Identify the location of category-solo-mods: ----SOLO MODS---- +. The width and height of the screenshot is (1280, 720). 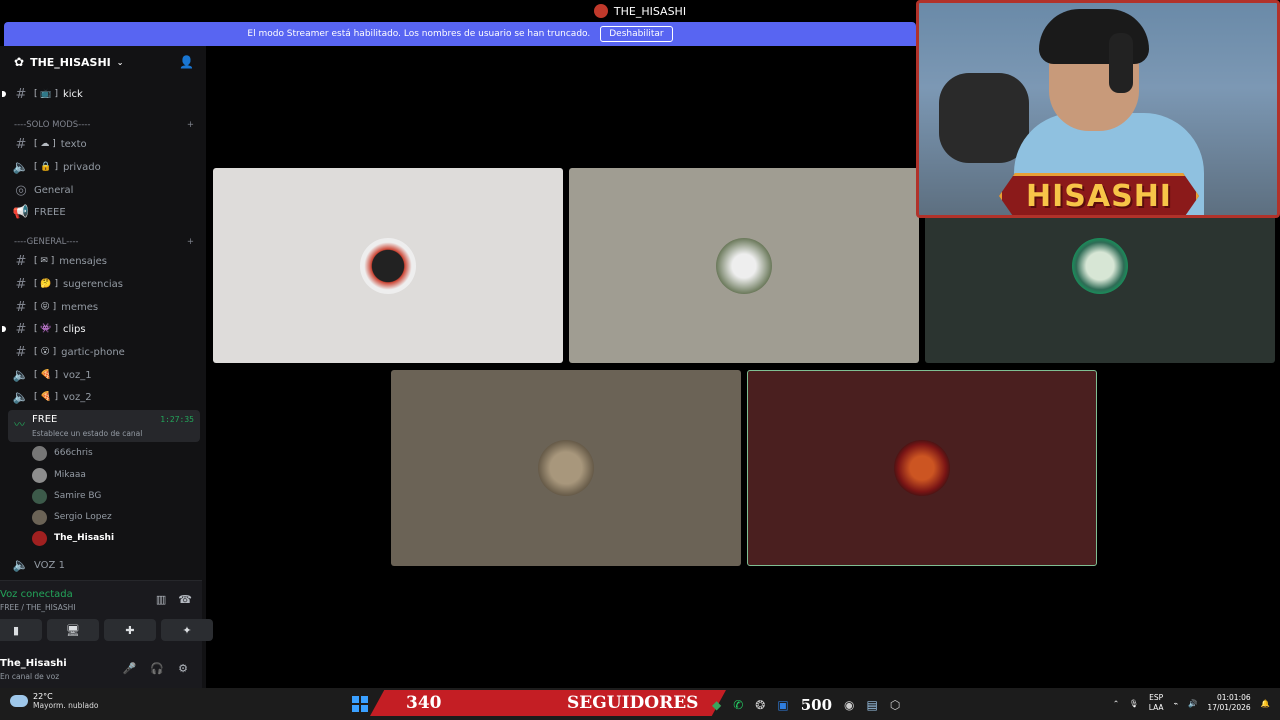
(104, 125).